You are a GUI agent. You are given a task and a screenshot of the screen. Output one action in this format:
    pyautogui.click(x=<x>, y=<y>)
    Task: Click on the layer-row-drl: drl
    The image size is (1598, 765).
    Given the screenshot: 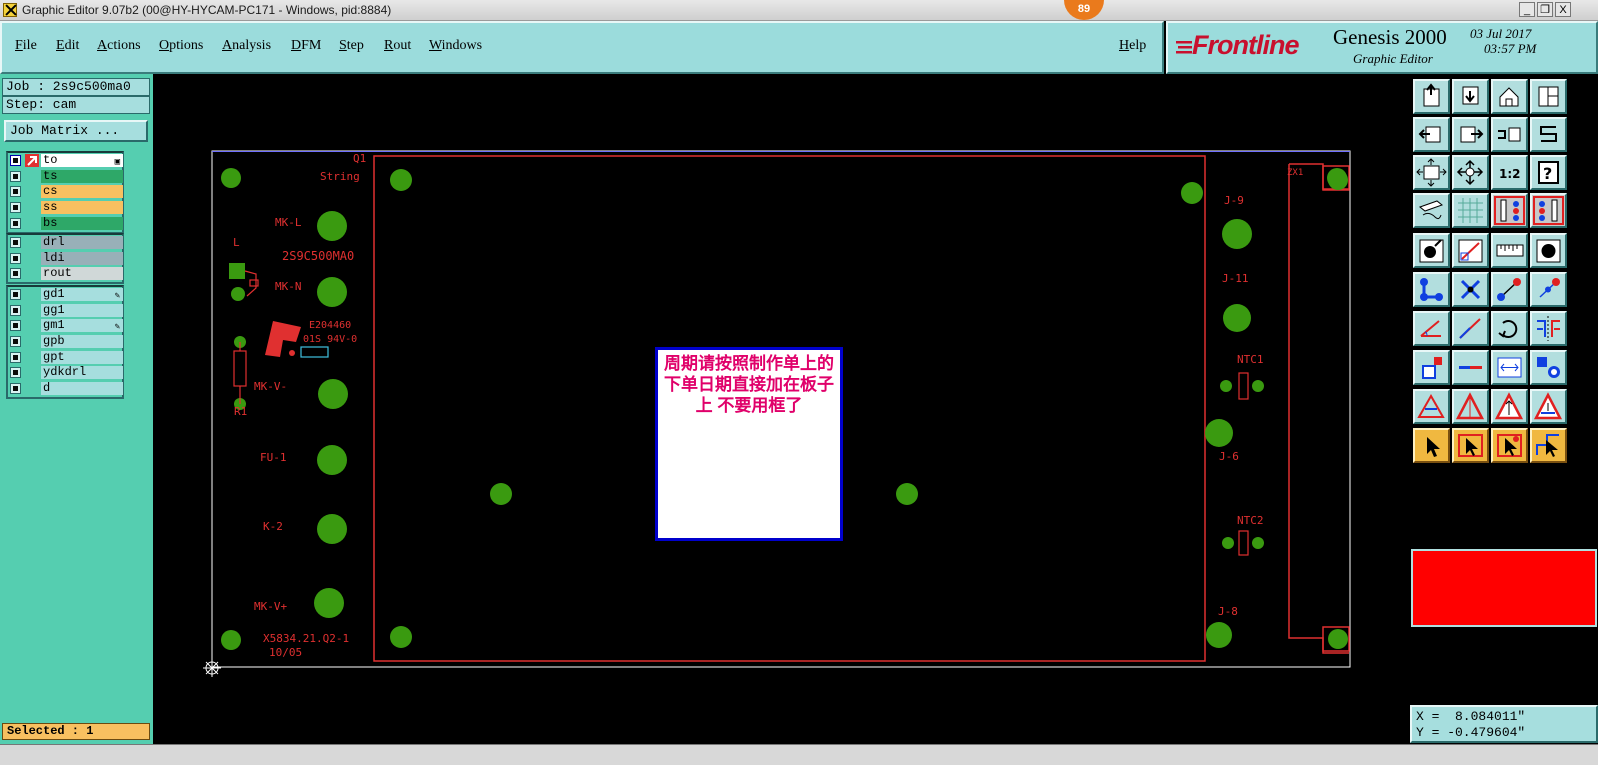 What is the action you would take?
    pyautogui.click(x=65, y=243)
    